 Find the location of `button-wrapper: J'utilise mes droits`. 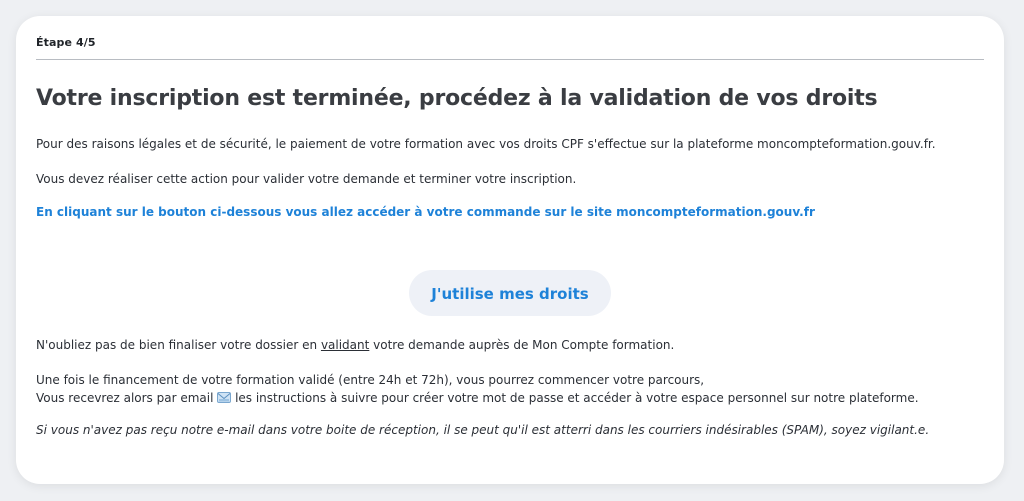

button-wrapper: J'utilise mes droits is located at coordinates (510, 293).